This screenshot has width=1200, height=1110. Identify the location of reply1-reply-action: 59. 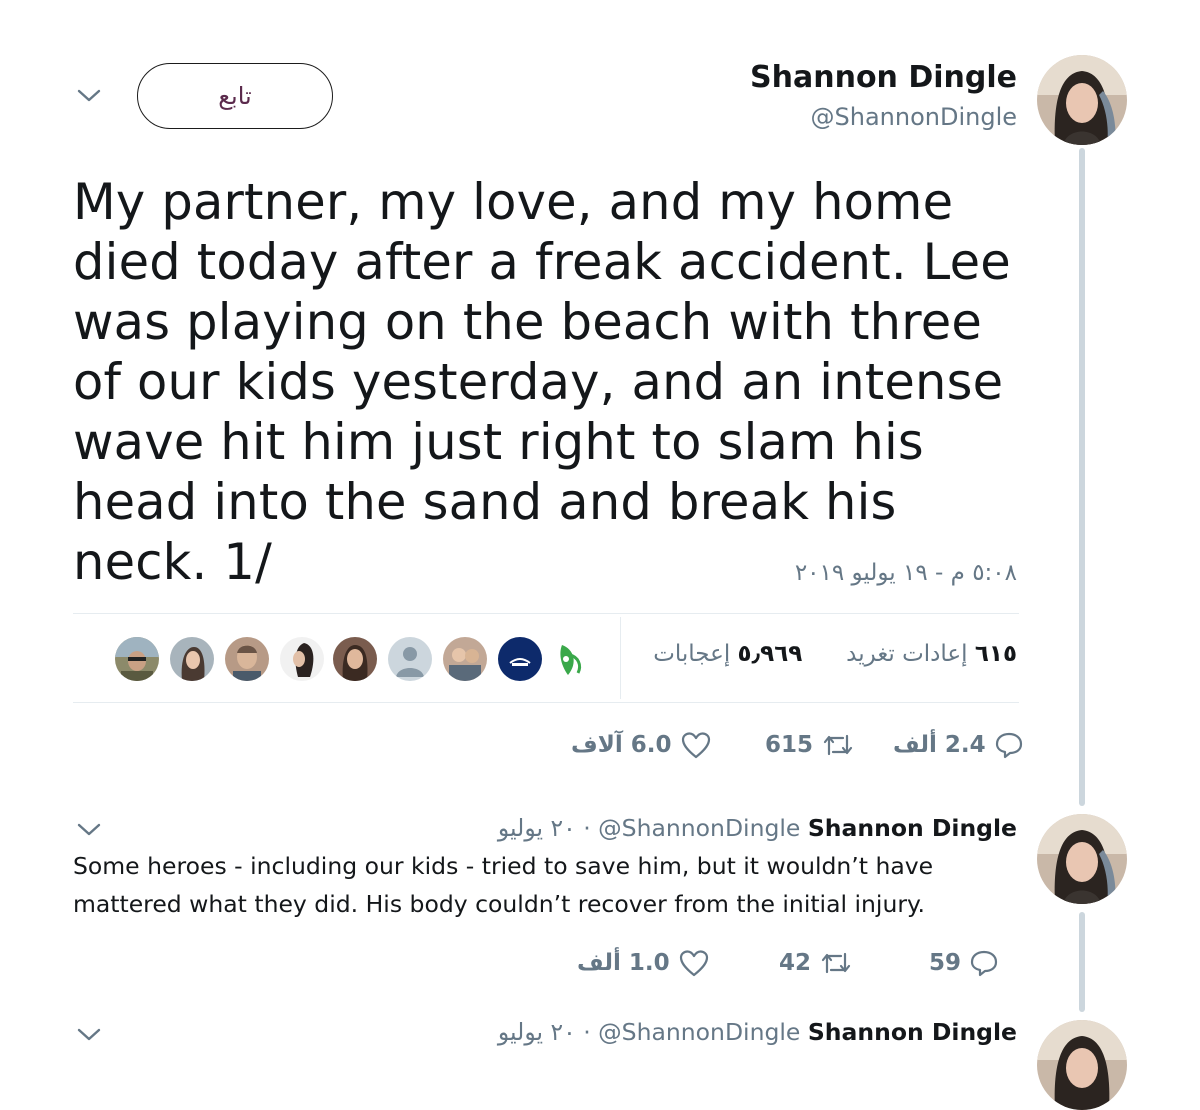
(964, 963).